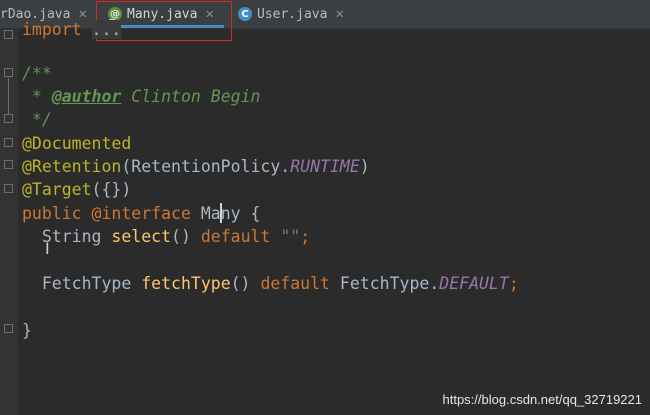  I want to click on class-icon: C, so click(245, 14).